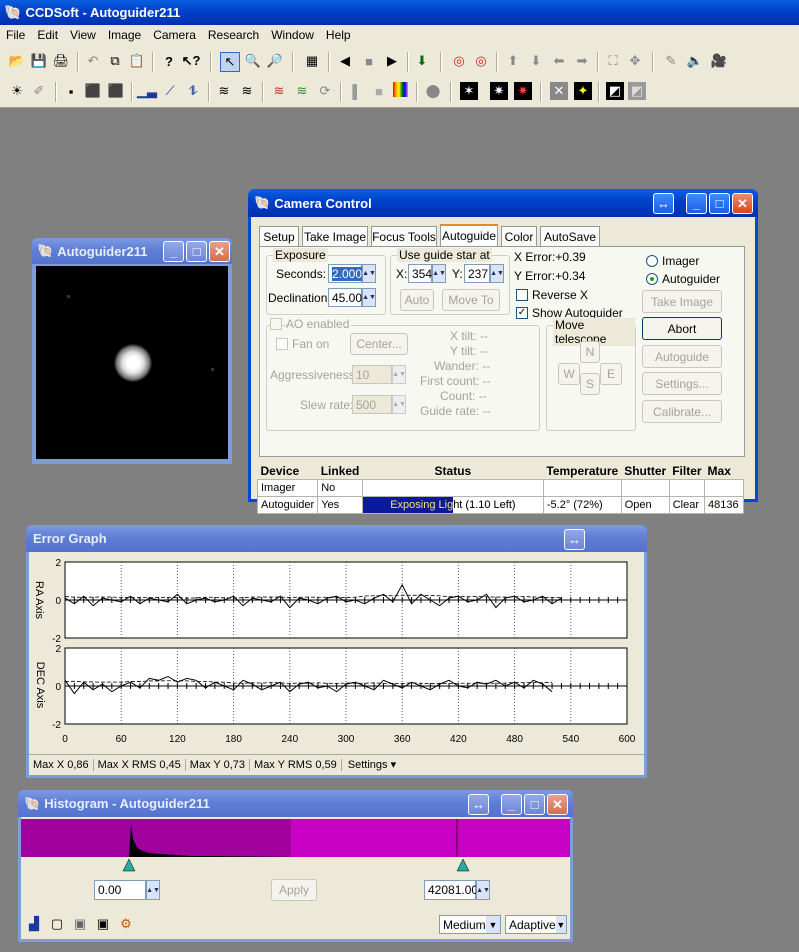 The width and height of the screenshot is (799, 952). I want to click on stack2-icon: ≋, so click(247, 91).